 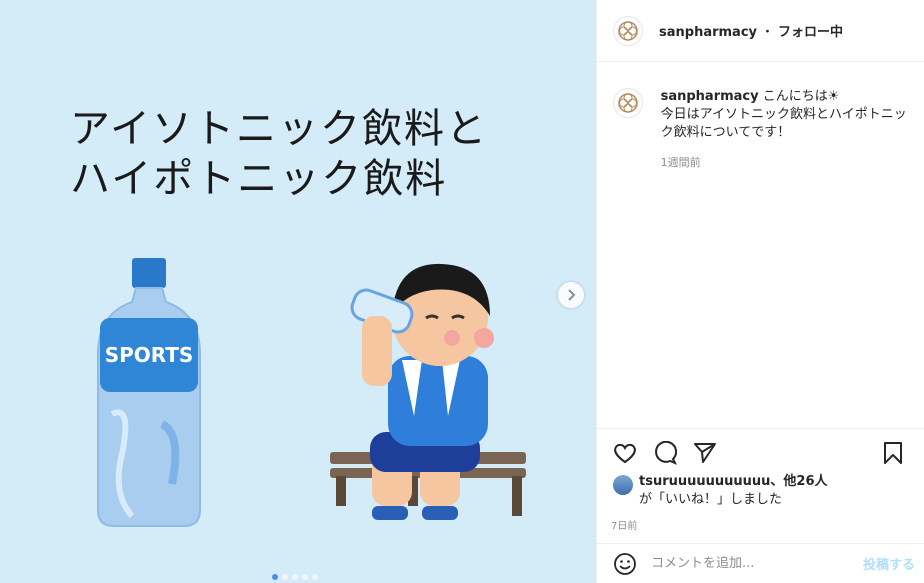 I want to click on liker-avatar, so click(x=623, y=485).